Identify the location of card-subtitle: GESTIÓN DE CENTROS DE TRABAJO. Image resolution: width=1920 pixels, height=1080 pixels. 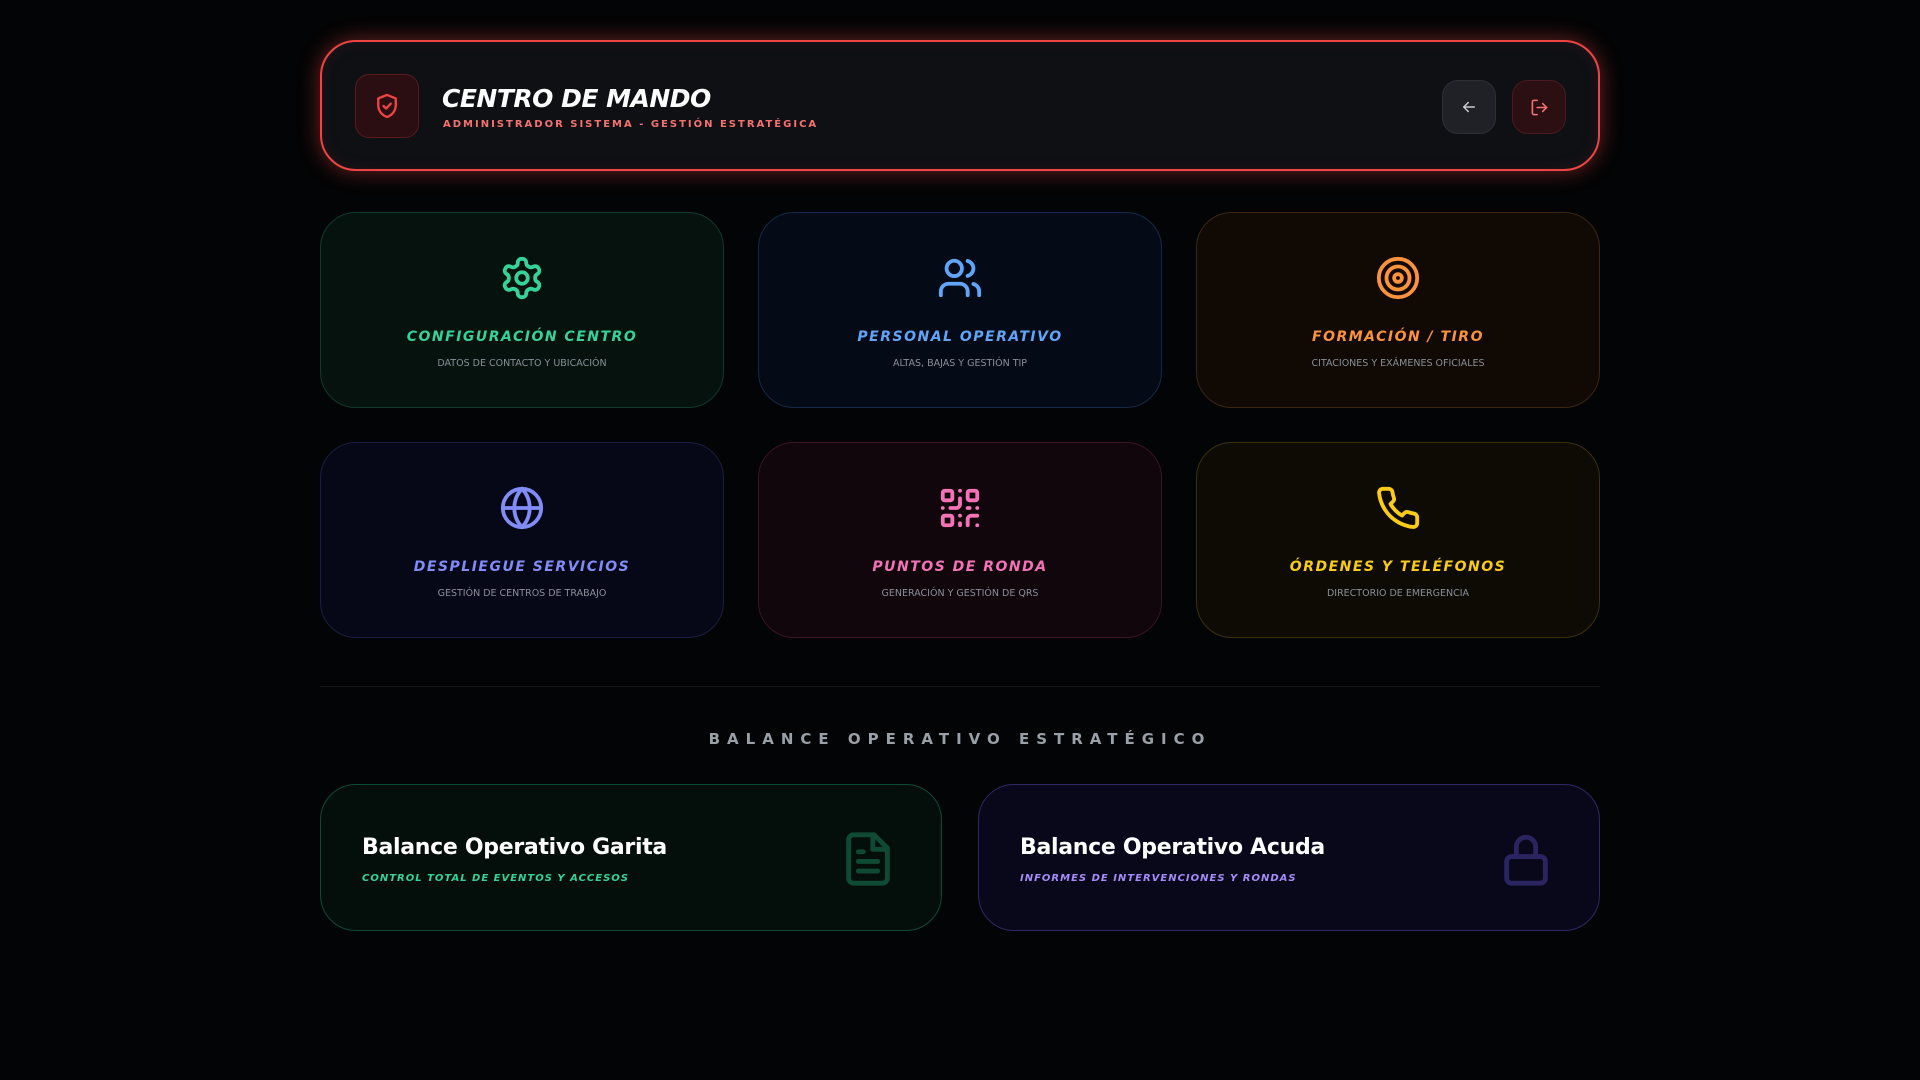
(522, 593).